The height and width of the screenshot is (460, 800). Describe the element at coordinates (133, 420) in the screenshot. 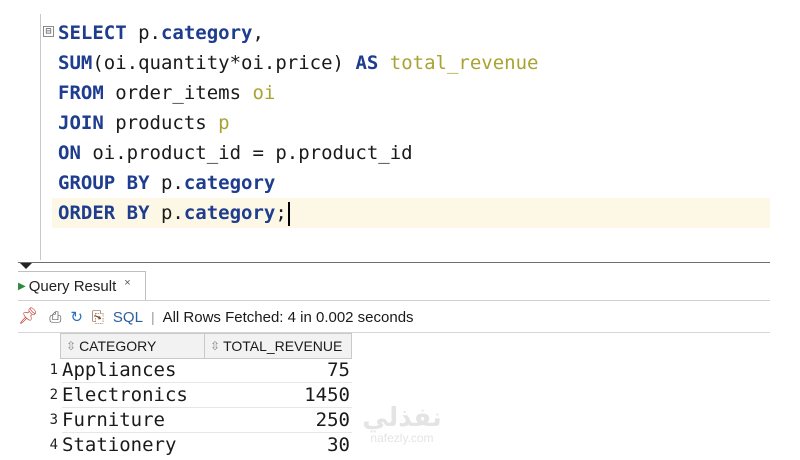

I see `category-cell: Furniture` at that location.